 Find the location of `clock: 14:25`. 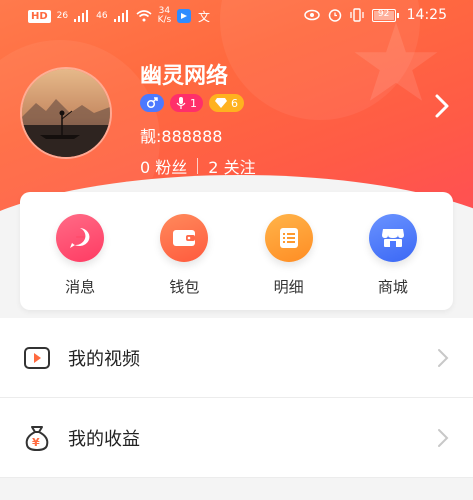

clock: 14:25 is located at coordinates (426, 15).